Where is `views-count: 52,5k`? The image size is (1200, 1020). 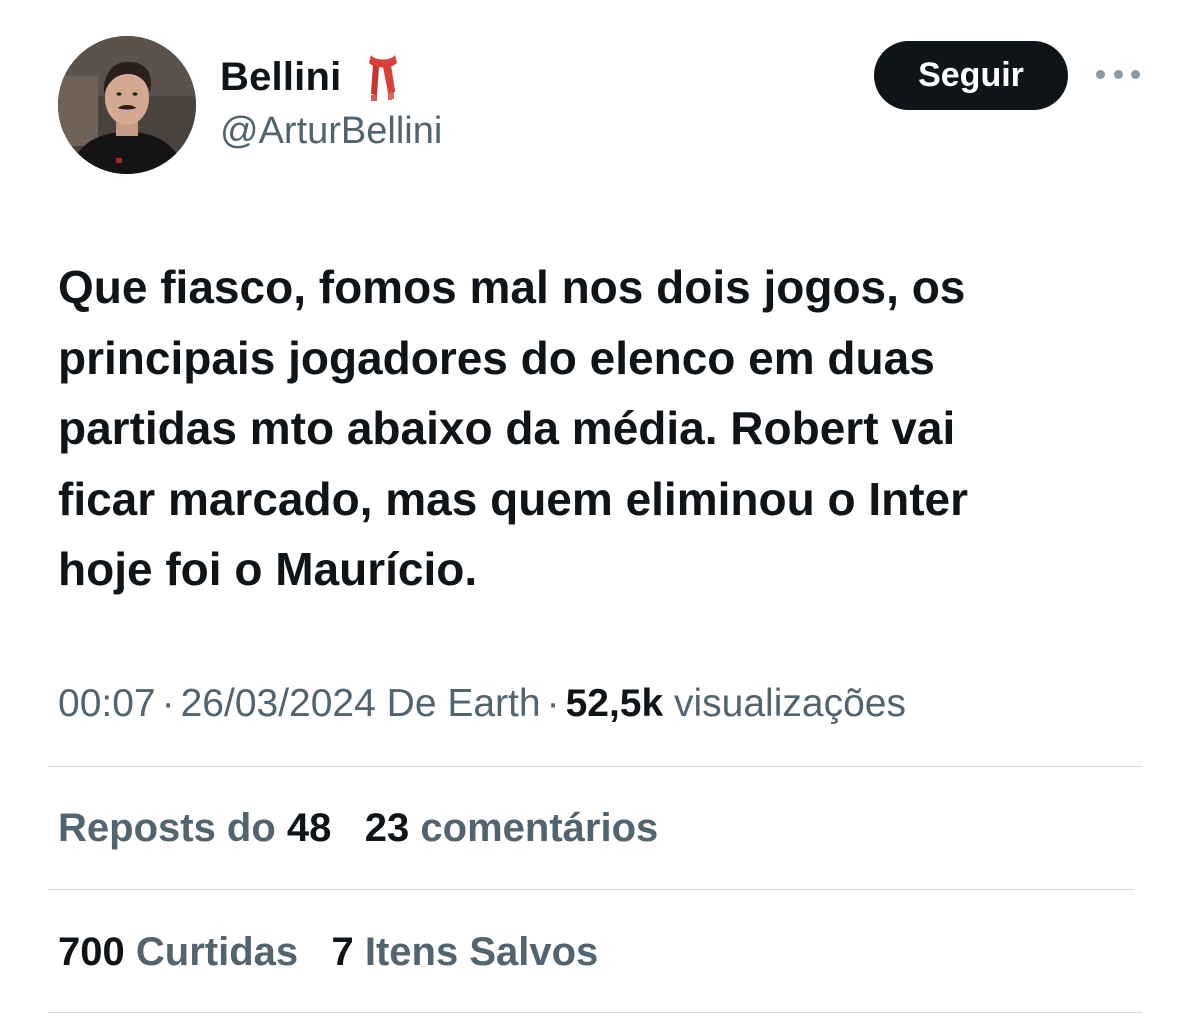 views-count: 52,5k is located at coordinates (614, 703).